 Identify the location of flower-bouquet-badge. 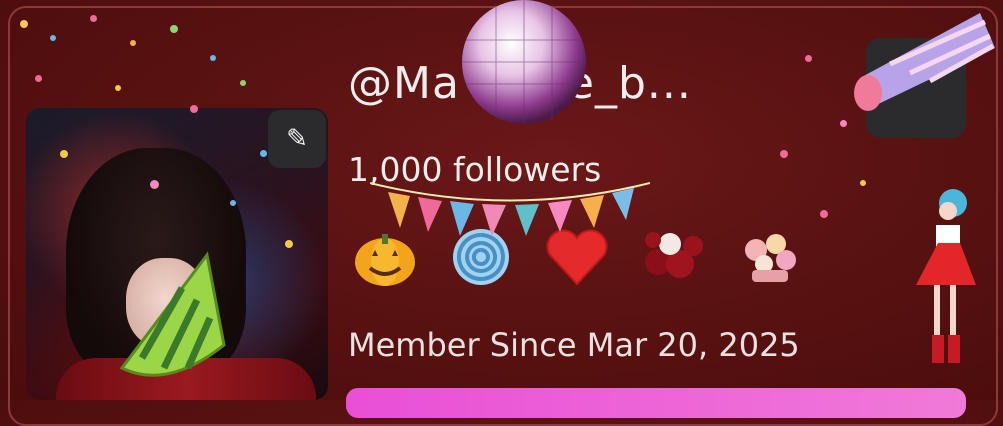
(769, 257).